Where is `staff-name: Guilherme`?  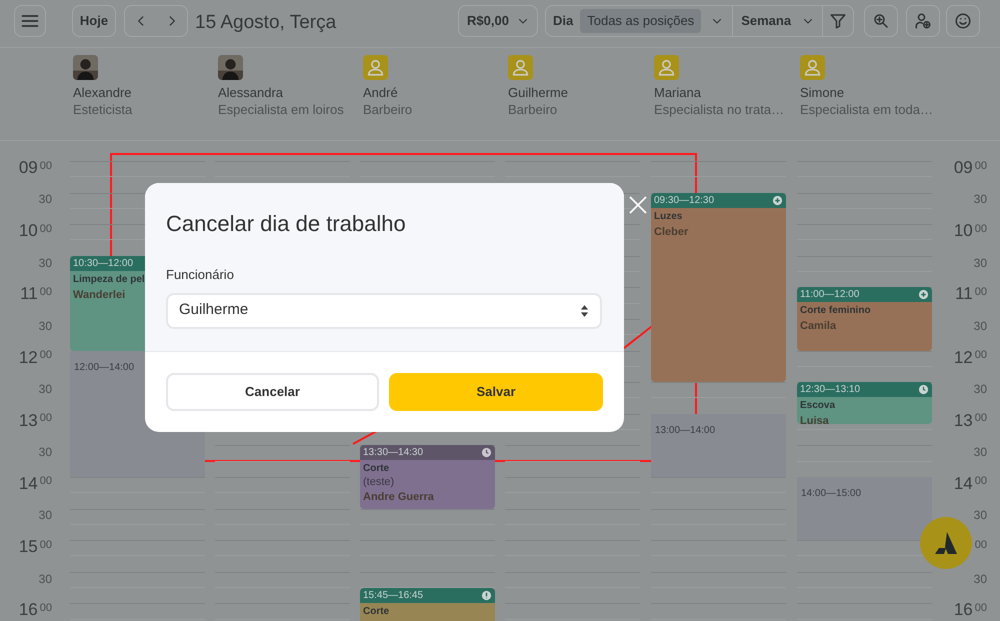
staff-name: Guilherme is located at coordinates (538, 92).